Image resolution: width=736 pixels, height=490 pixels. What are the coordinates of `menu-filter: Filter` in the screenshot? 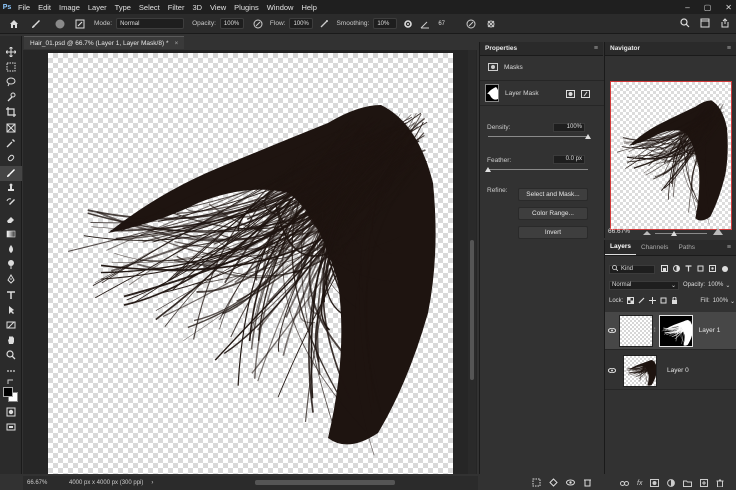 It's located at (176, 7).